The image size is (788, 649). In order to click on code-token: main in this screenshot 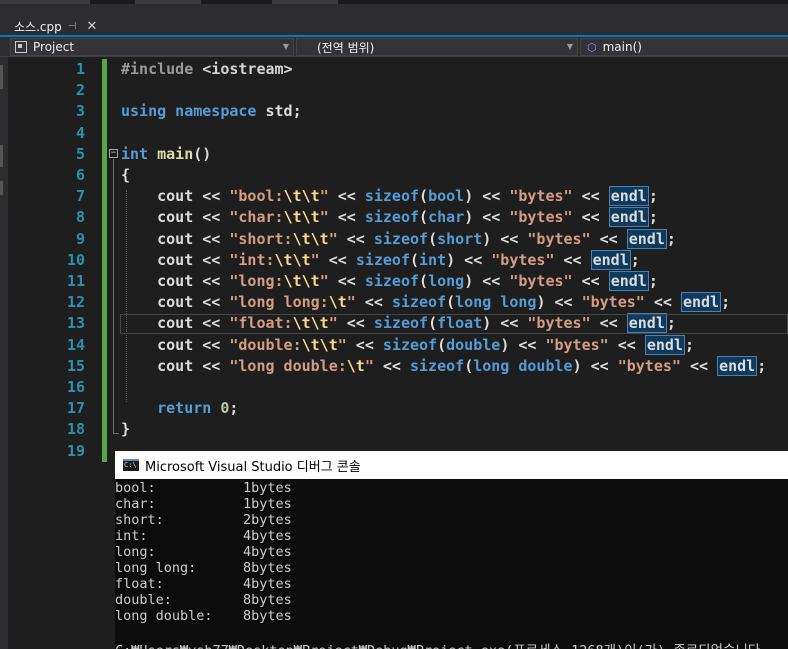, I will do `click(175, 153)`.